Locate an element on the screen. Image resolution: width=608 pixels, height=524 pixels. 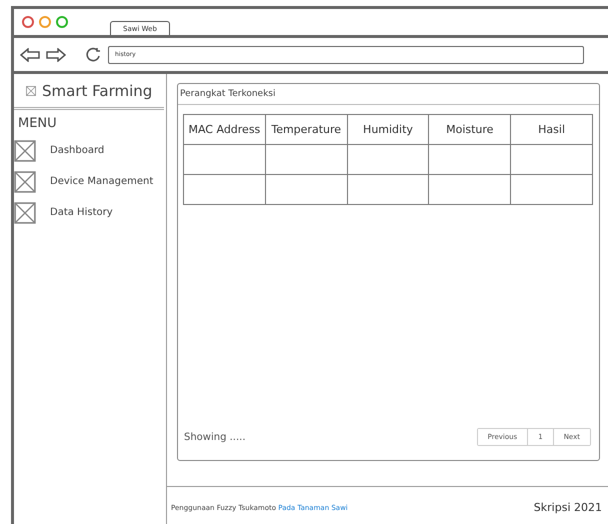
reload-icon is located at coordinates (94, 54).